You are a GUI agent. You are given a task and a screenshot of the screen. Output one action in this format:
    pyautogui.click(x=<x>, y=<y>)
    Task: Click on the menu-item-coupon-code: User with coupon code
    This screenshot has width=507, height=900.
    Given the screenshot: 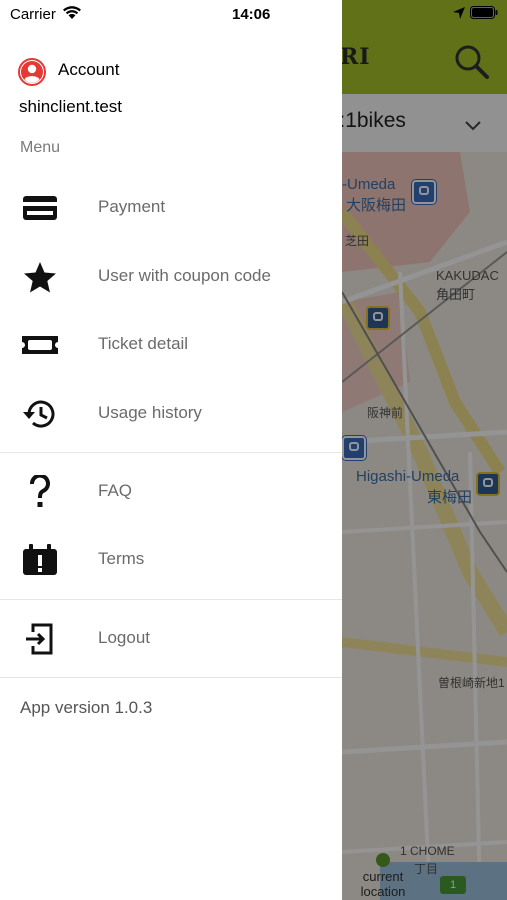 What is the action you would take?
    pyautogui.click(x=171, y=277)
    